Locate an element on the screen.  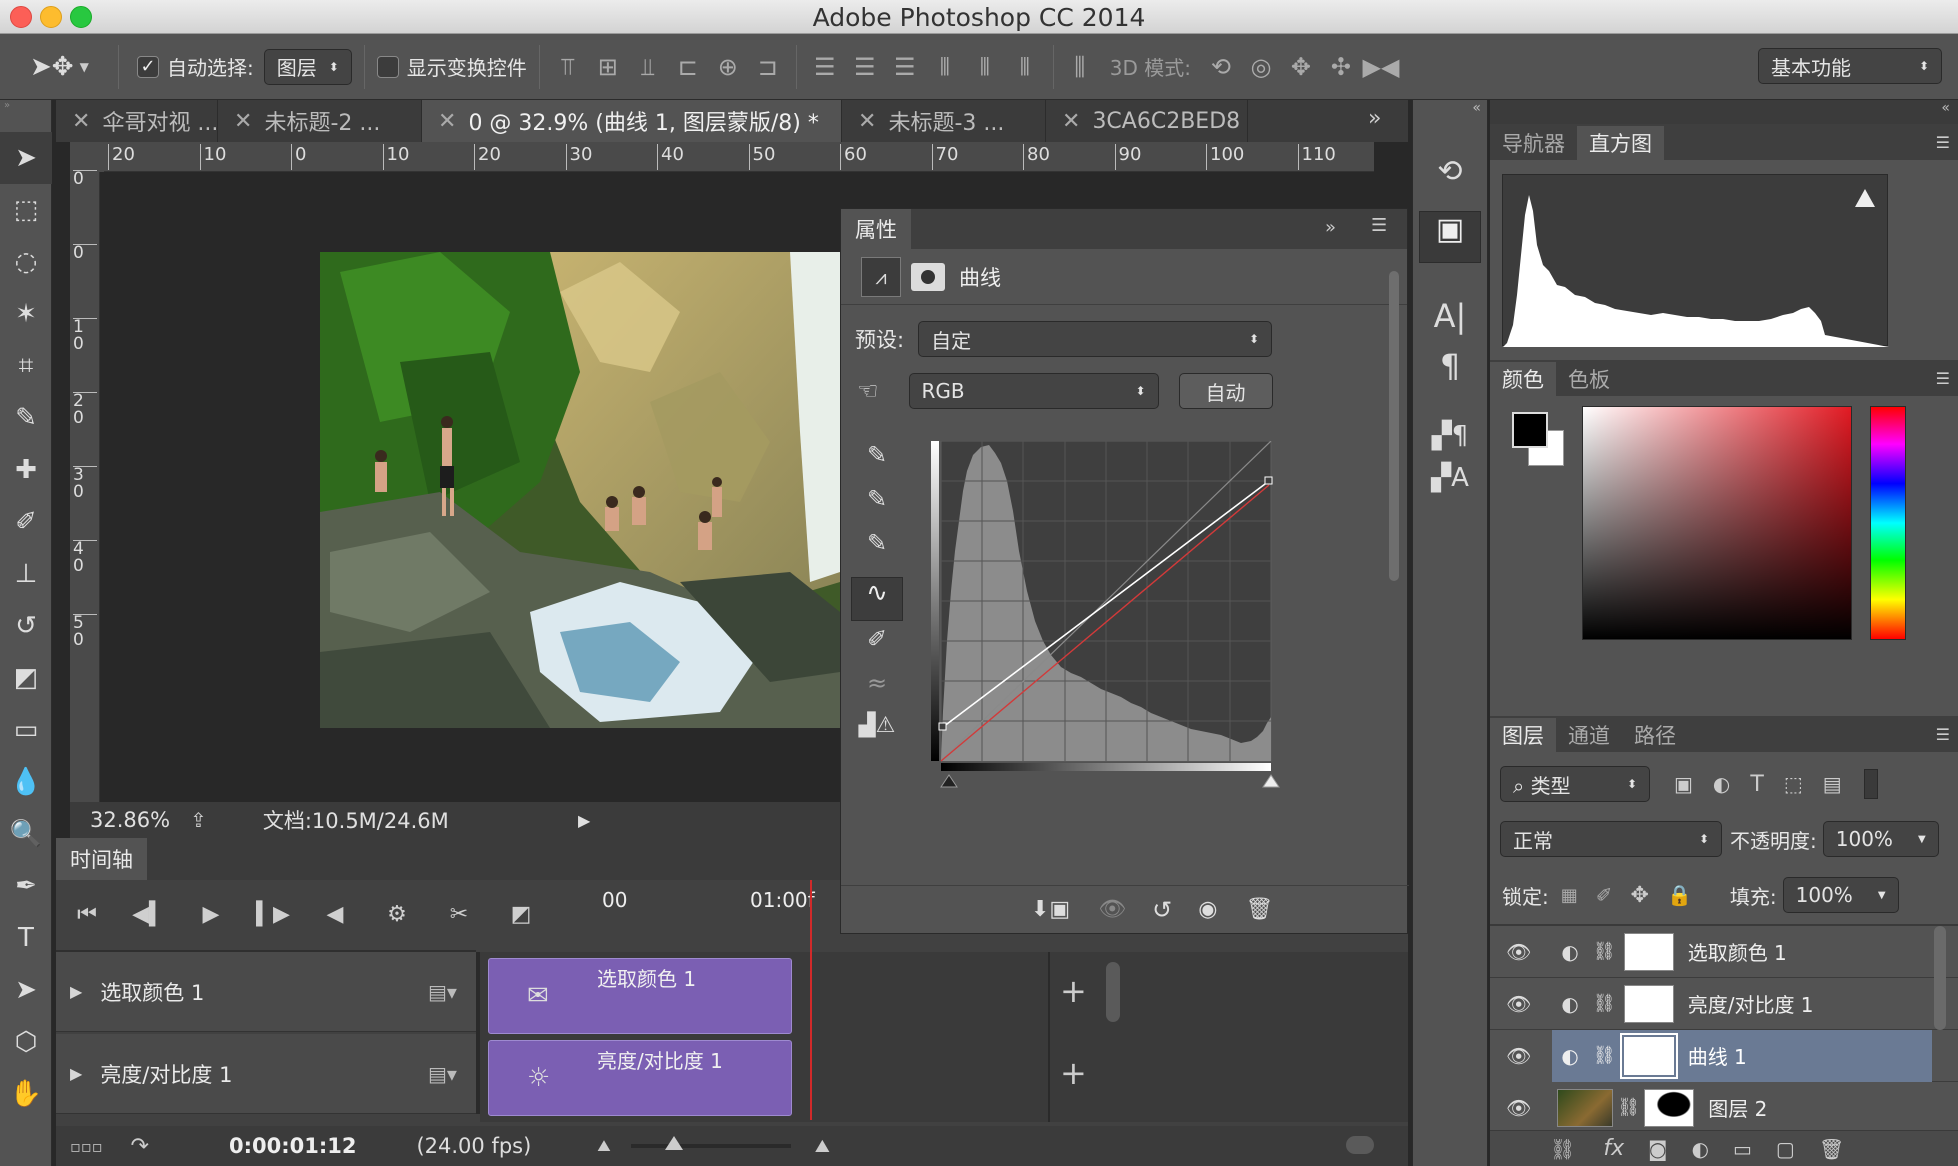
panel-collapse-handle: » is located at coordinates (25, 106).